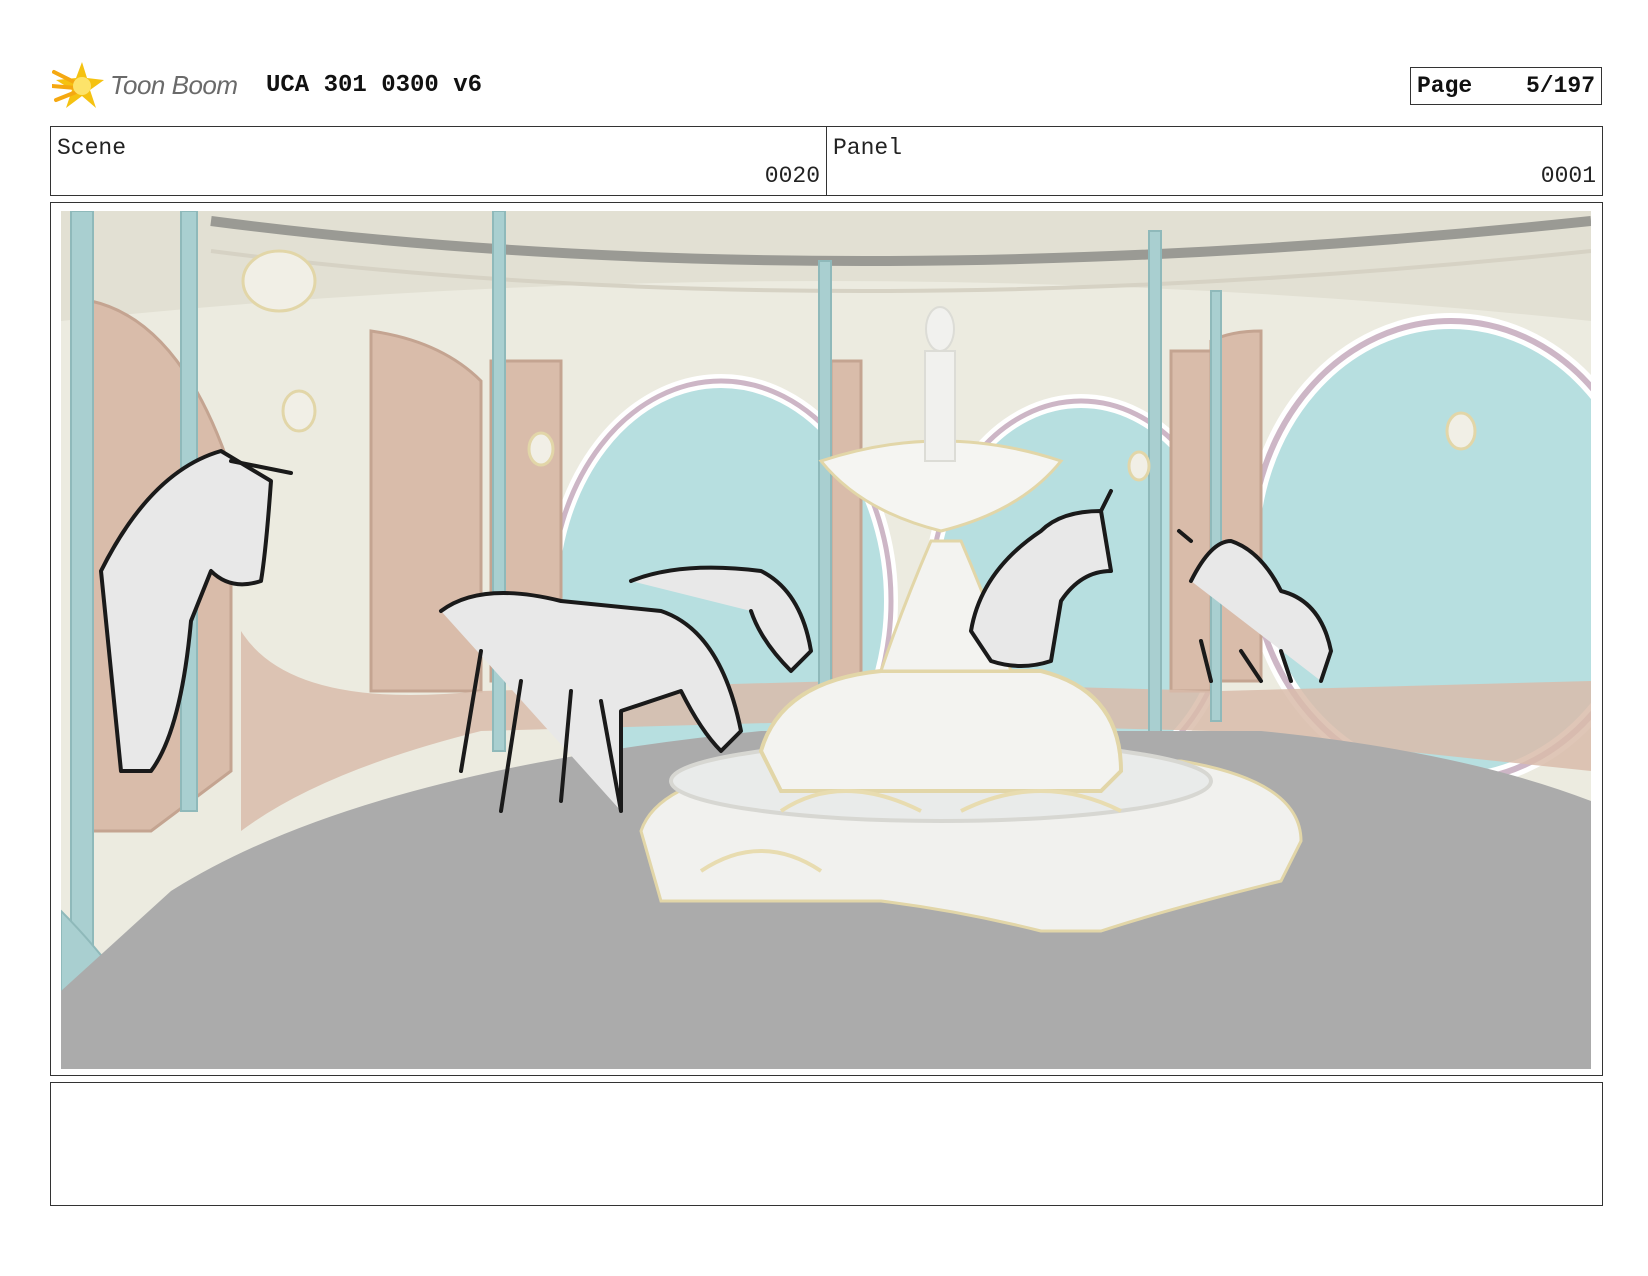  I want to click on page-number: 5/197, so click(1560, 86).